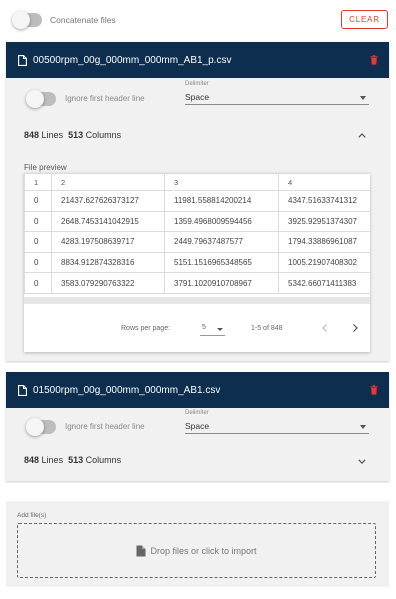  I want to click on concatenate-label: Concatenate files, so click(83, 20).